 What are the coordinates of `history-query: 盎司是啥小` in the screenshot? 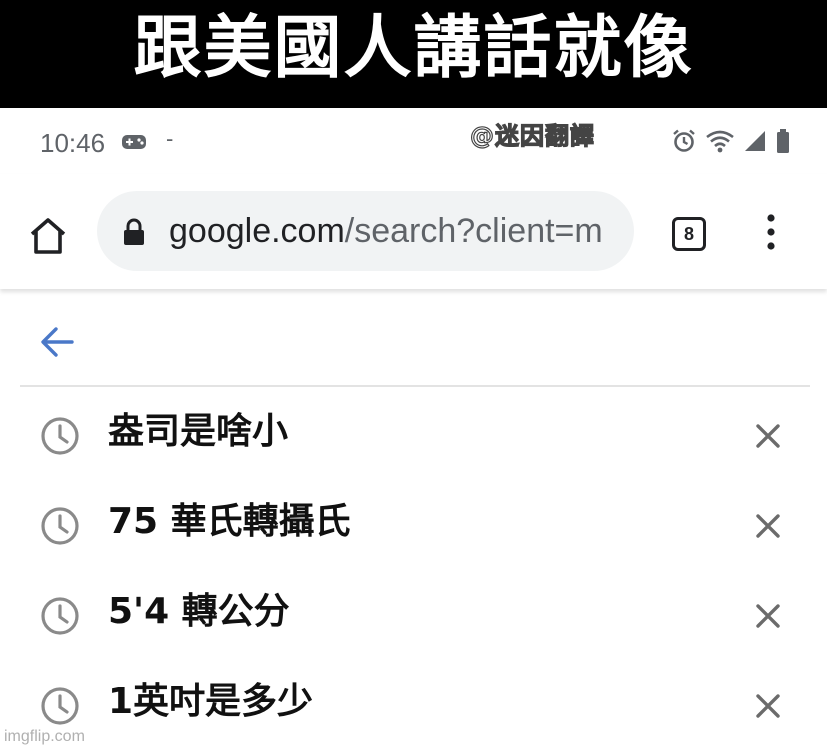 It's located at (198, 431).